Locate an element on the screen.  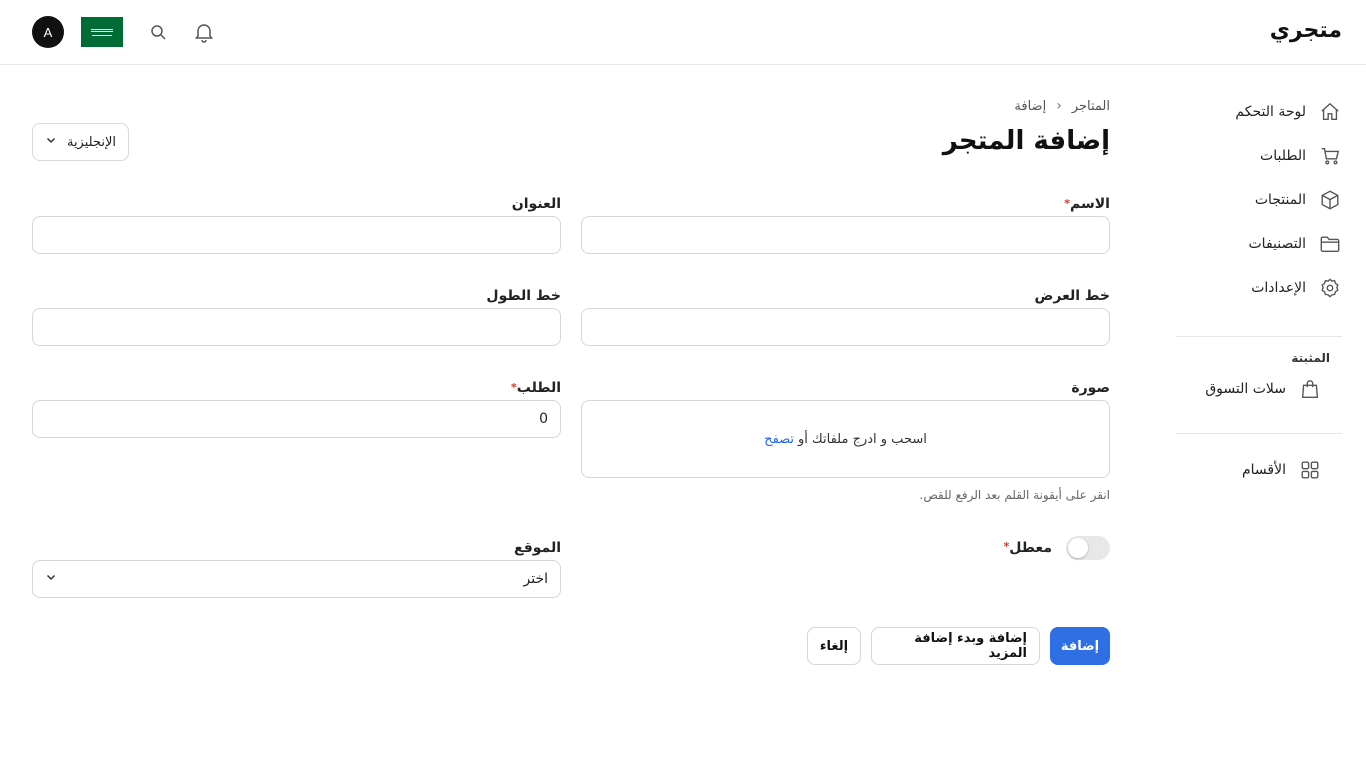
sidebar-item-settings: الإعدادات is located at coordinates (1259, 288).